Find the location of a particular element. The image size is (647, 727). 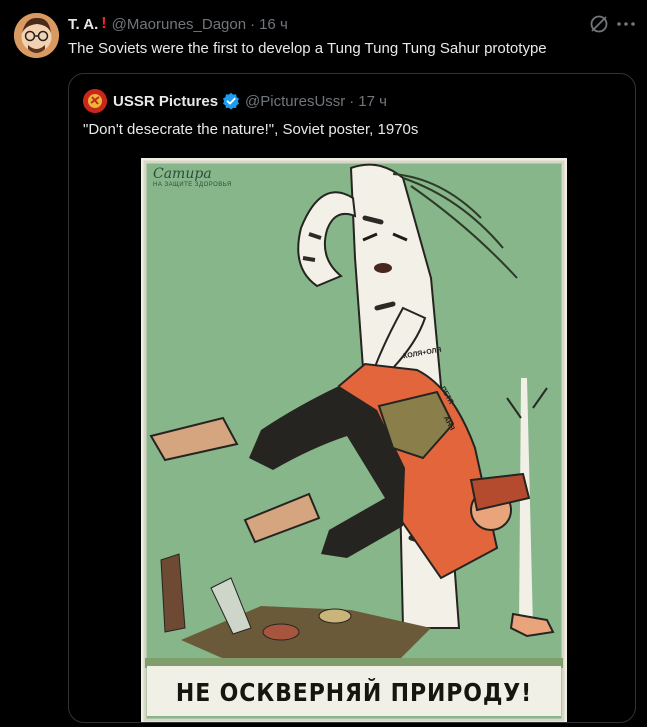

author-avatar is located at coordinates (36, 35).